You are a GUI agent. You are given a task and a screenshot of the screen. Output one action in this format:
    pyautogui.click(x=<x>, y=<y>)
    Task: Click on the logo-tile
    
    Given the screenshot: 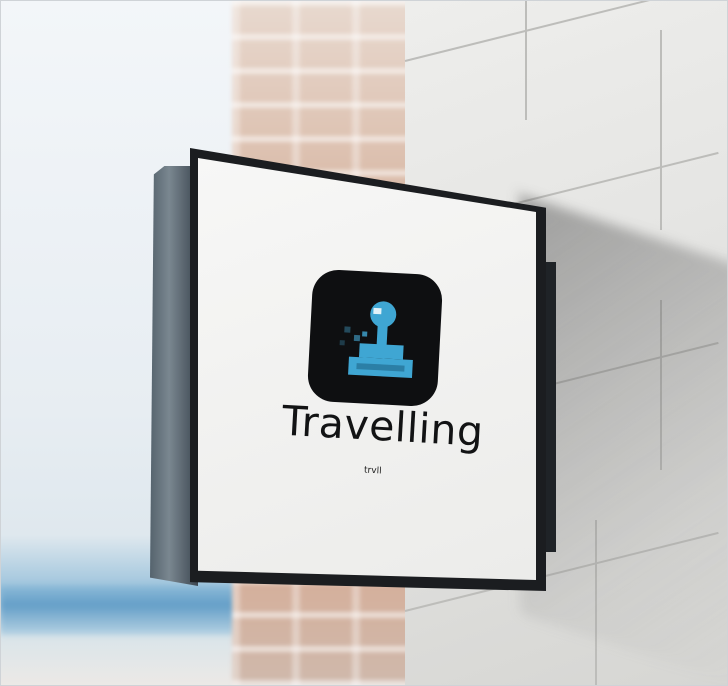 What is the action you would take?
    pyautogui.click(x=375, y=338)
    